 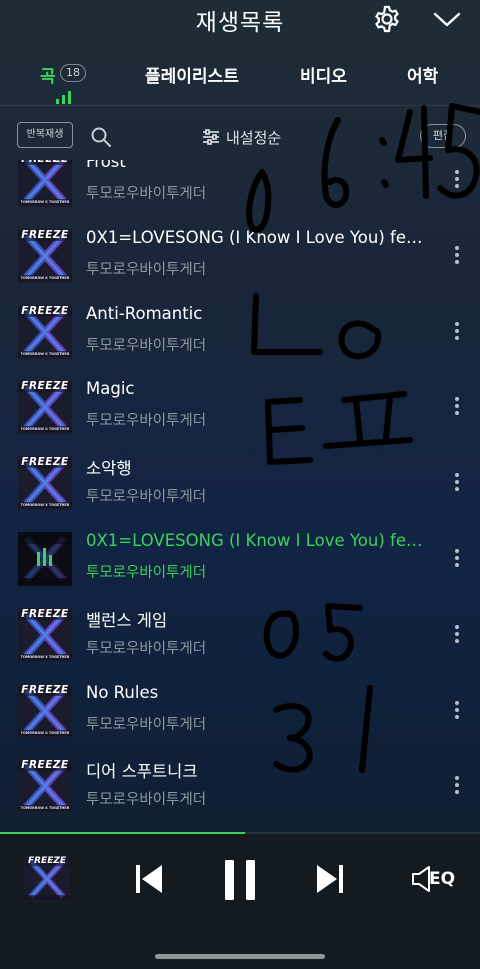 What do you see at coordinates (45, 135) in the screenshot?
I see `repeat-button: 반복재생` at bounding box center [45, 135].